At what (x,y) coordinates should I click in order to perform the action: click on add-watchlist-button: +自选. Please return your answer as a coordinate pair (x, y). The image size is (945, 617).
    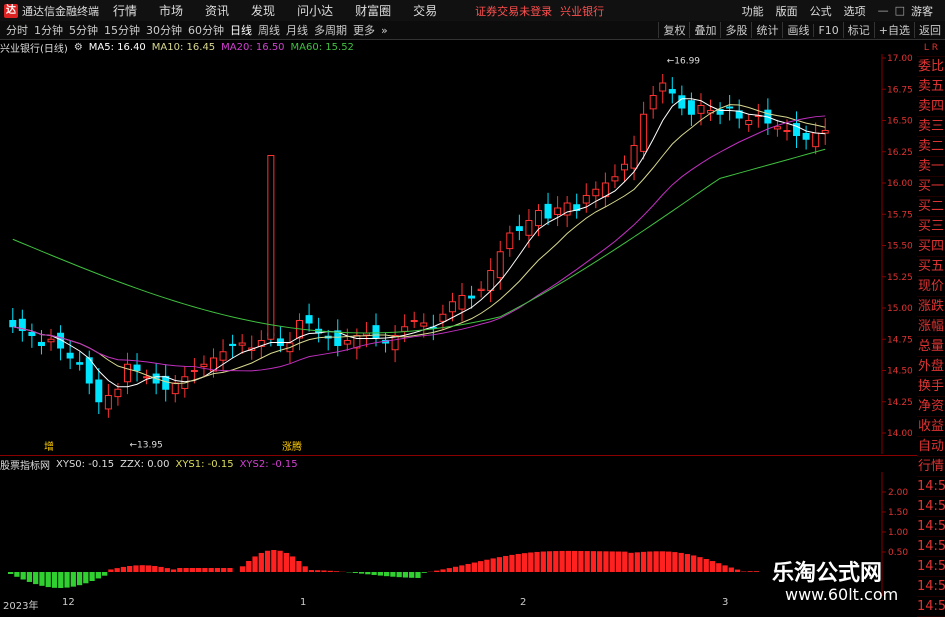
    Looking at the image, I should click on (894, 30).